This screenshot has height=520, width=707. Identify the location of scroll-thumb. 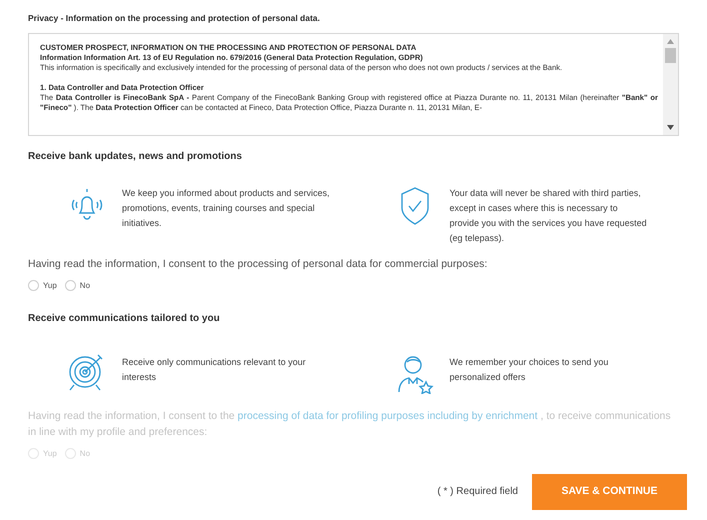
(670, 55).